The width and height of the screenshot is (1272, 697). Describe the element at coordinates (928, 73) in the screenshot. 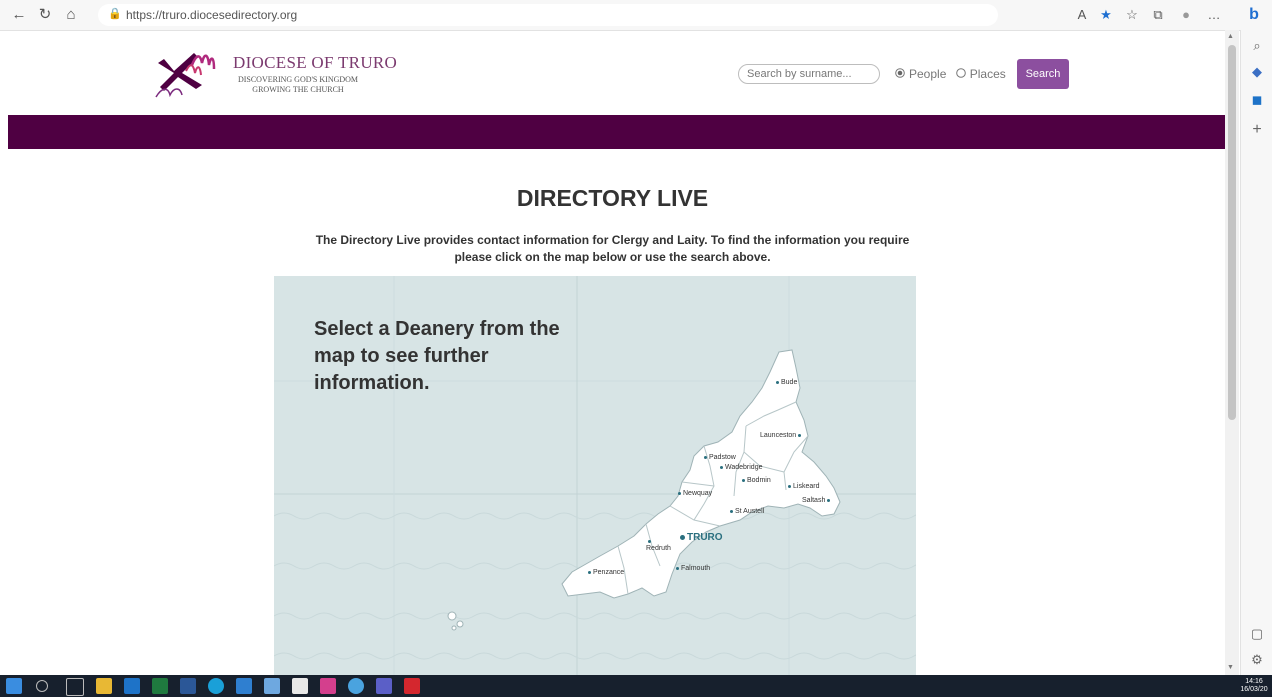

I see `people-radio-label: People` at that location.